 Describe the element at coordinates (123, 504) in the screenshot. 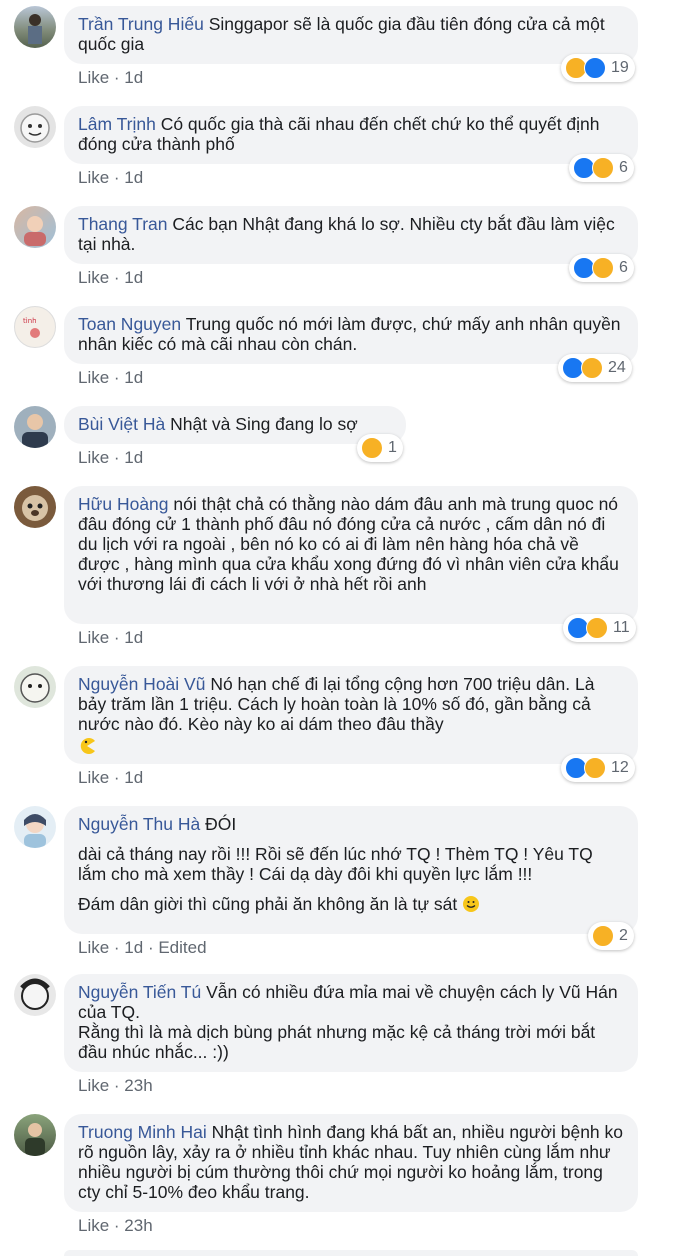

I see `comment-author: Hữu Hoàng` at that location.